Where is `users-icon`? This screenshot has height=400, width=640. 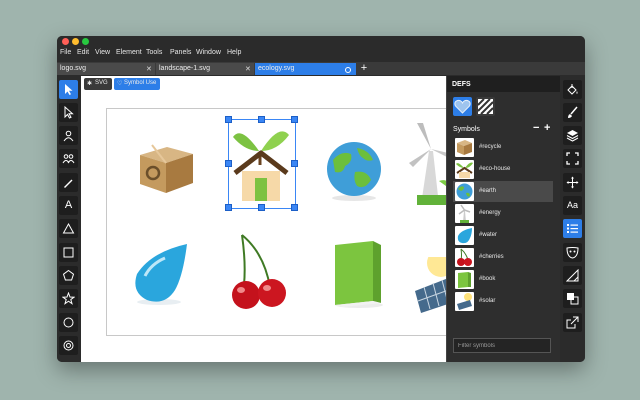
users-icon is located at coordinates (68, 159).